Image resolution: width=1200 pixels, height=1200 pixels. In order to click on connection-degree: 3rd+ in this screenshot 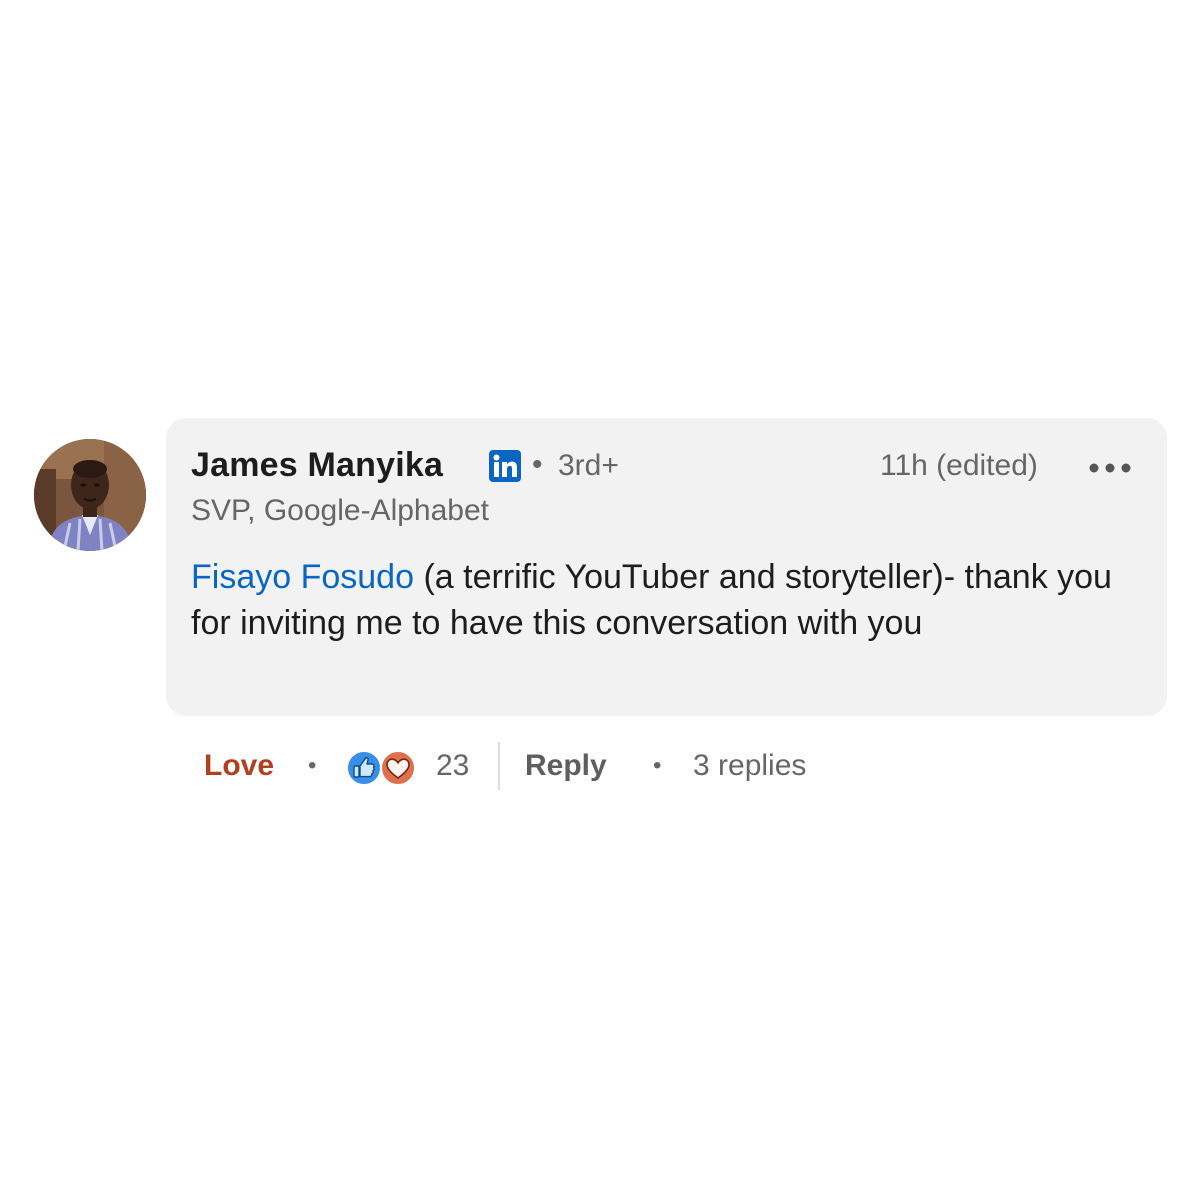, I will do `click(588, 465)`.